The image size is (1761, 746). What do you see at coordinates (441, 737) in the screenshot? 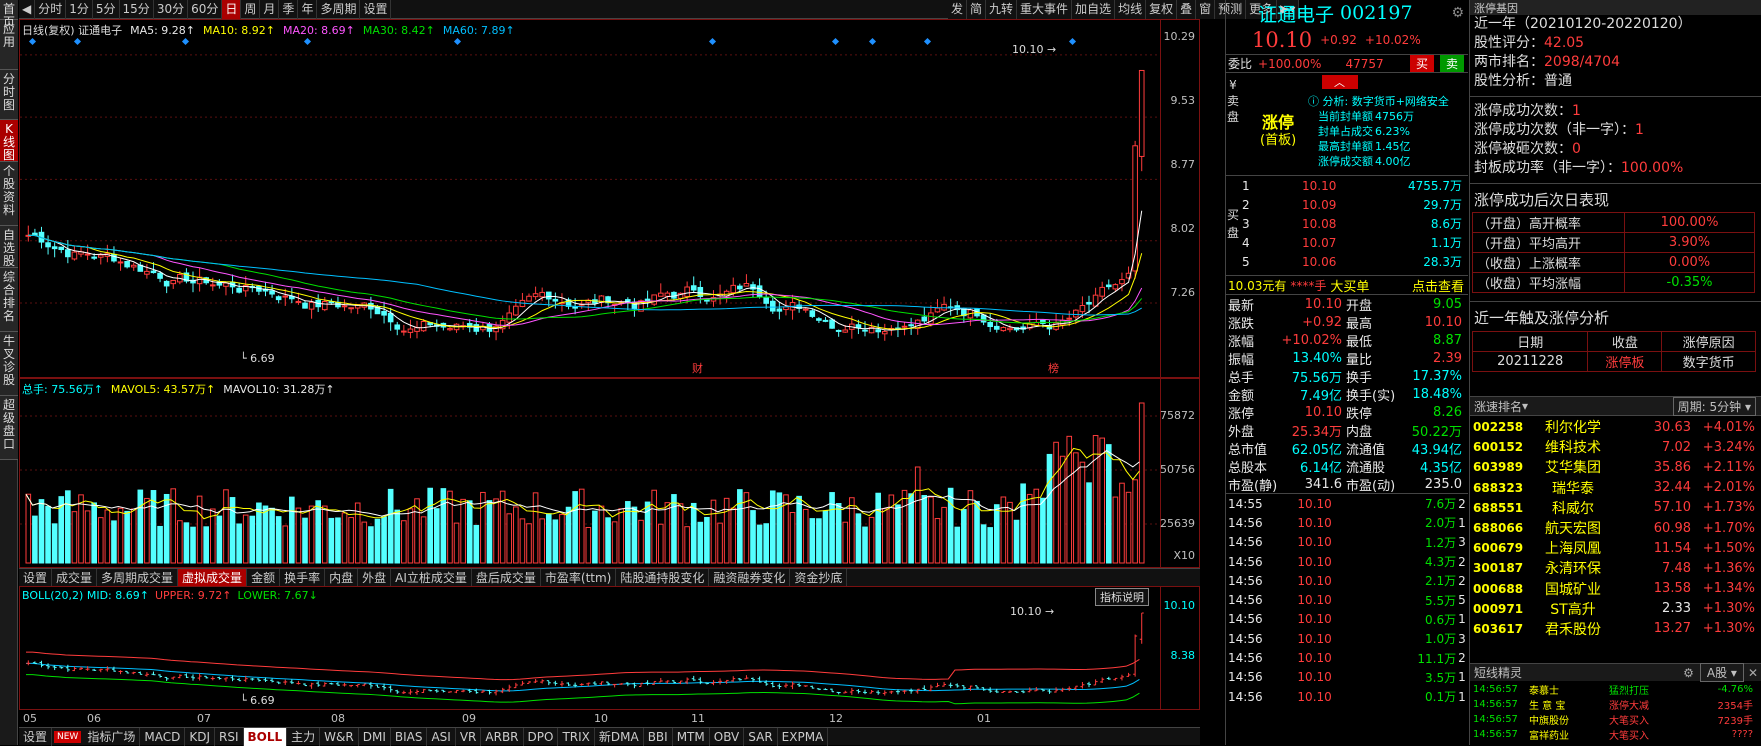
I see `bottom-tab-10: ASI` at bounding box center [441, 737].